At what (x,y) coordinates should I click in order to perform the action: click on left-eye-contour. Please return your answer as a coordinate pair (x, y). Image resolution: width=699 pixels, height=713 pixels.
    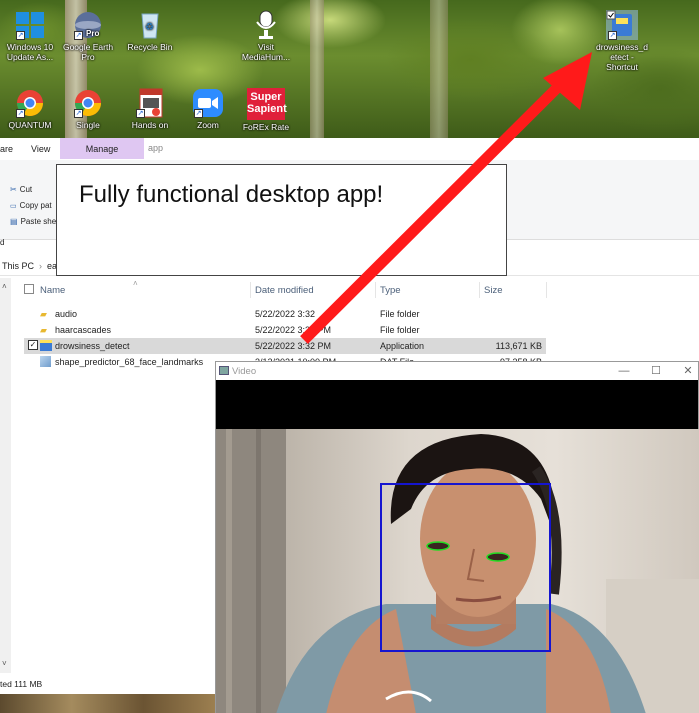
    Looking at the image, I should click on (438, 546).